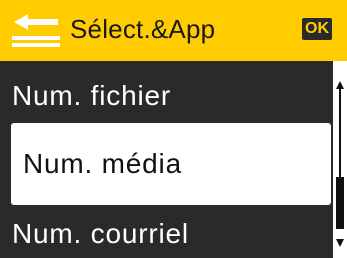 The height and width of the screenshot is (258, 347). I want to click on scroll-track, so click(340, 133).